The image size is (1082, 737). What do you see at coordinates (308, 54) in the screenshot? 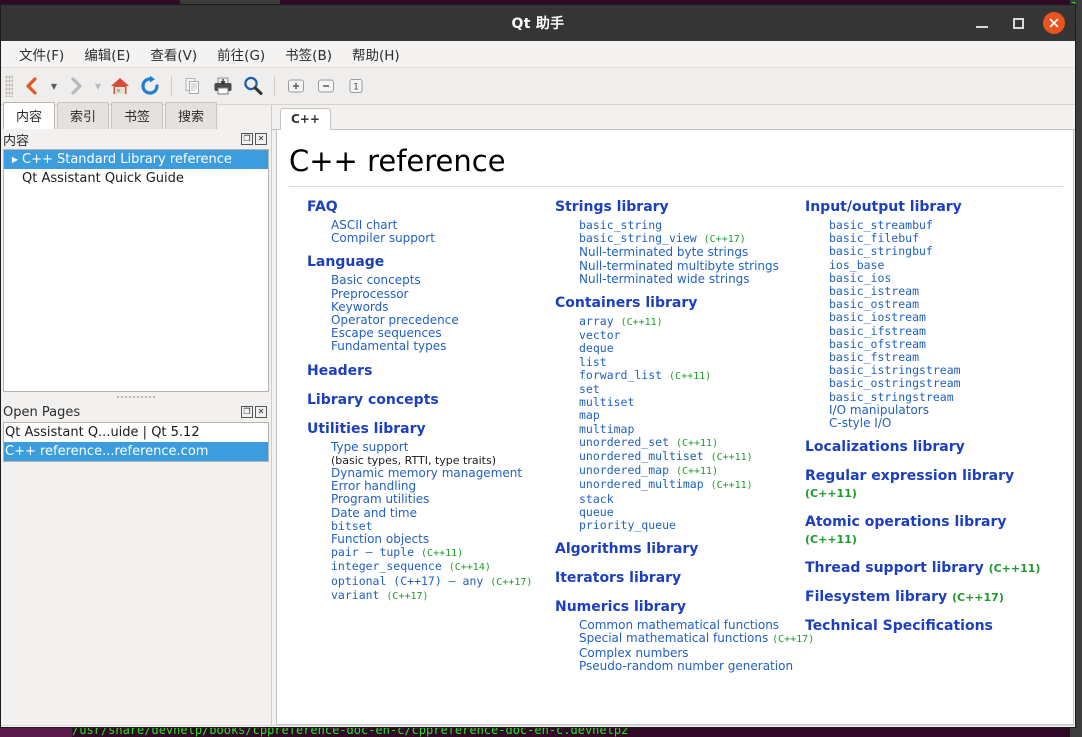
I see `menu-bookmarks: 书签(B)` at bounding box center [308, 54].